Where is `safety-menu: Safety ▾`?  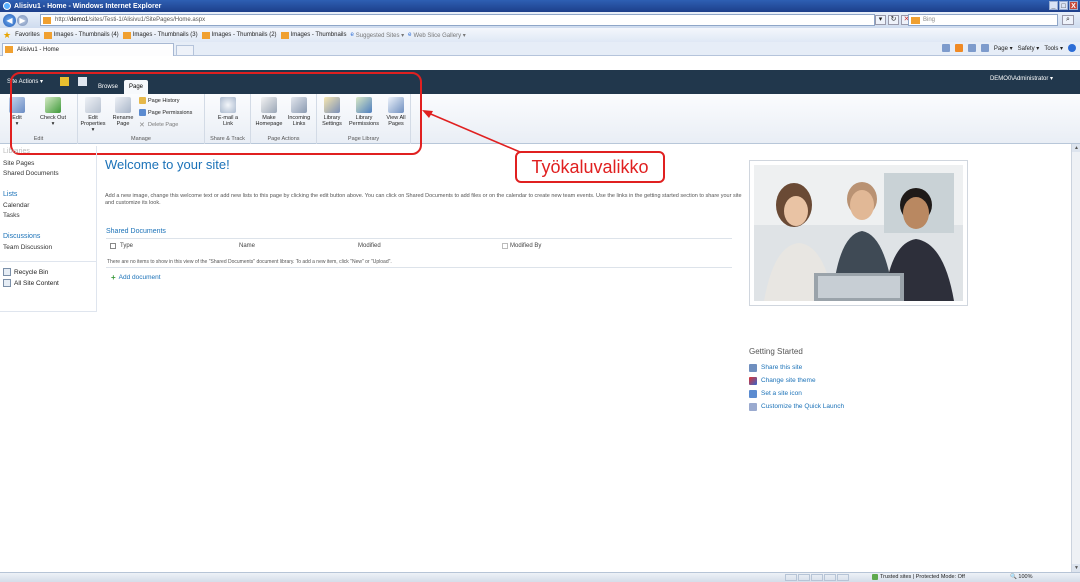
safety-menu: Safety ▾ is located at coordinates (1029, 48).